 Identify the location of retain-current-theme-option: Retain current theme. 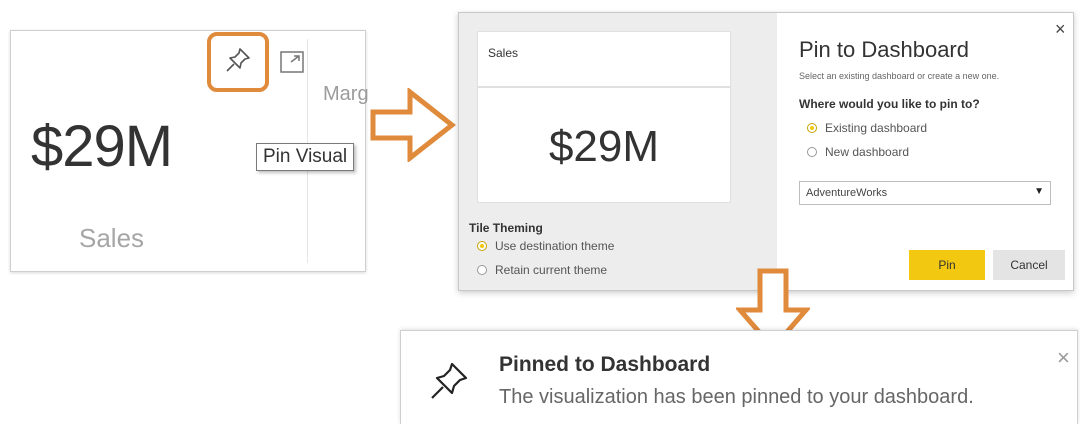
(542, 270).